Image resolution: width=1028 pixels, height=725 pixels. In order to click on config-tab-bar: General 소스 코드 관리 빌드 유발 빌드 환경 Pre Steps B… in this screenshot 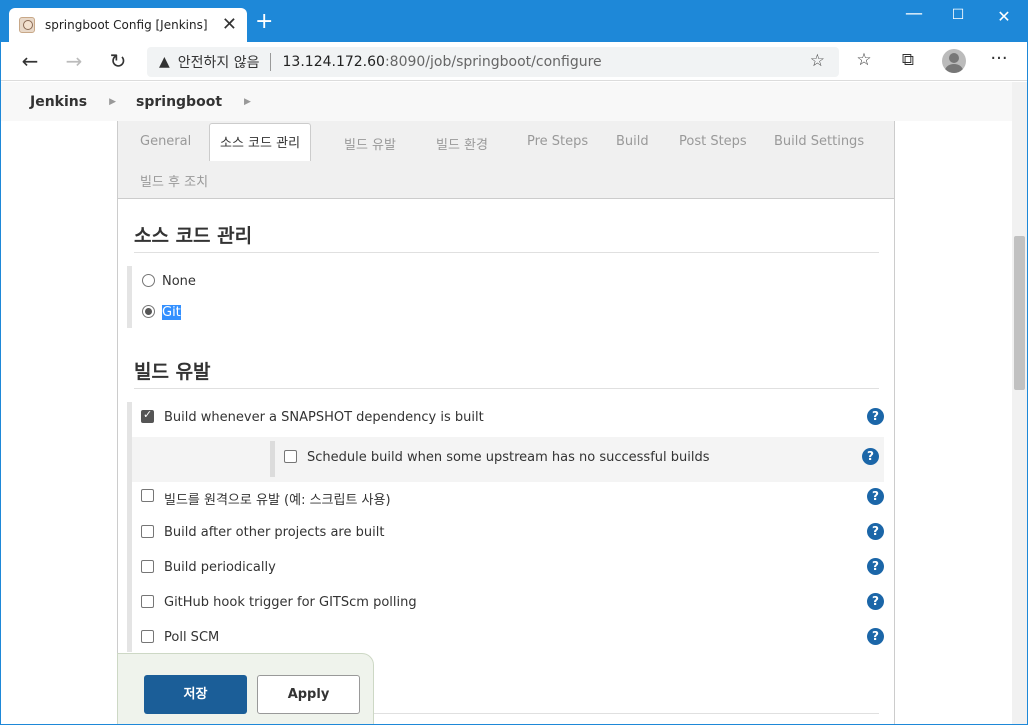, I will do `click(506, 160)`.